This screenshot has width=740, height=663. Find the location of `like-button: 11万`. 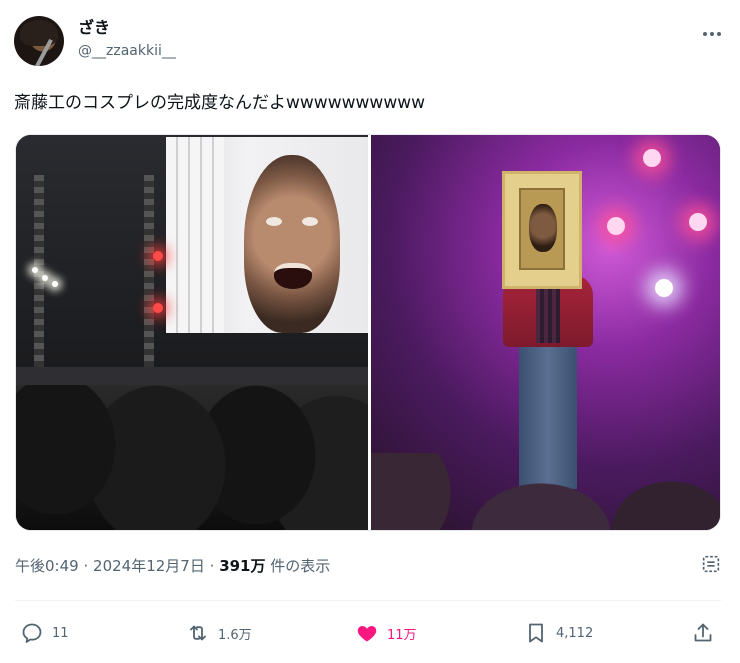

like-button: 11万 is located at coordinates (386, 633).